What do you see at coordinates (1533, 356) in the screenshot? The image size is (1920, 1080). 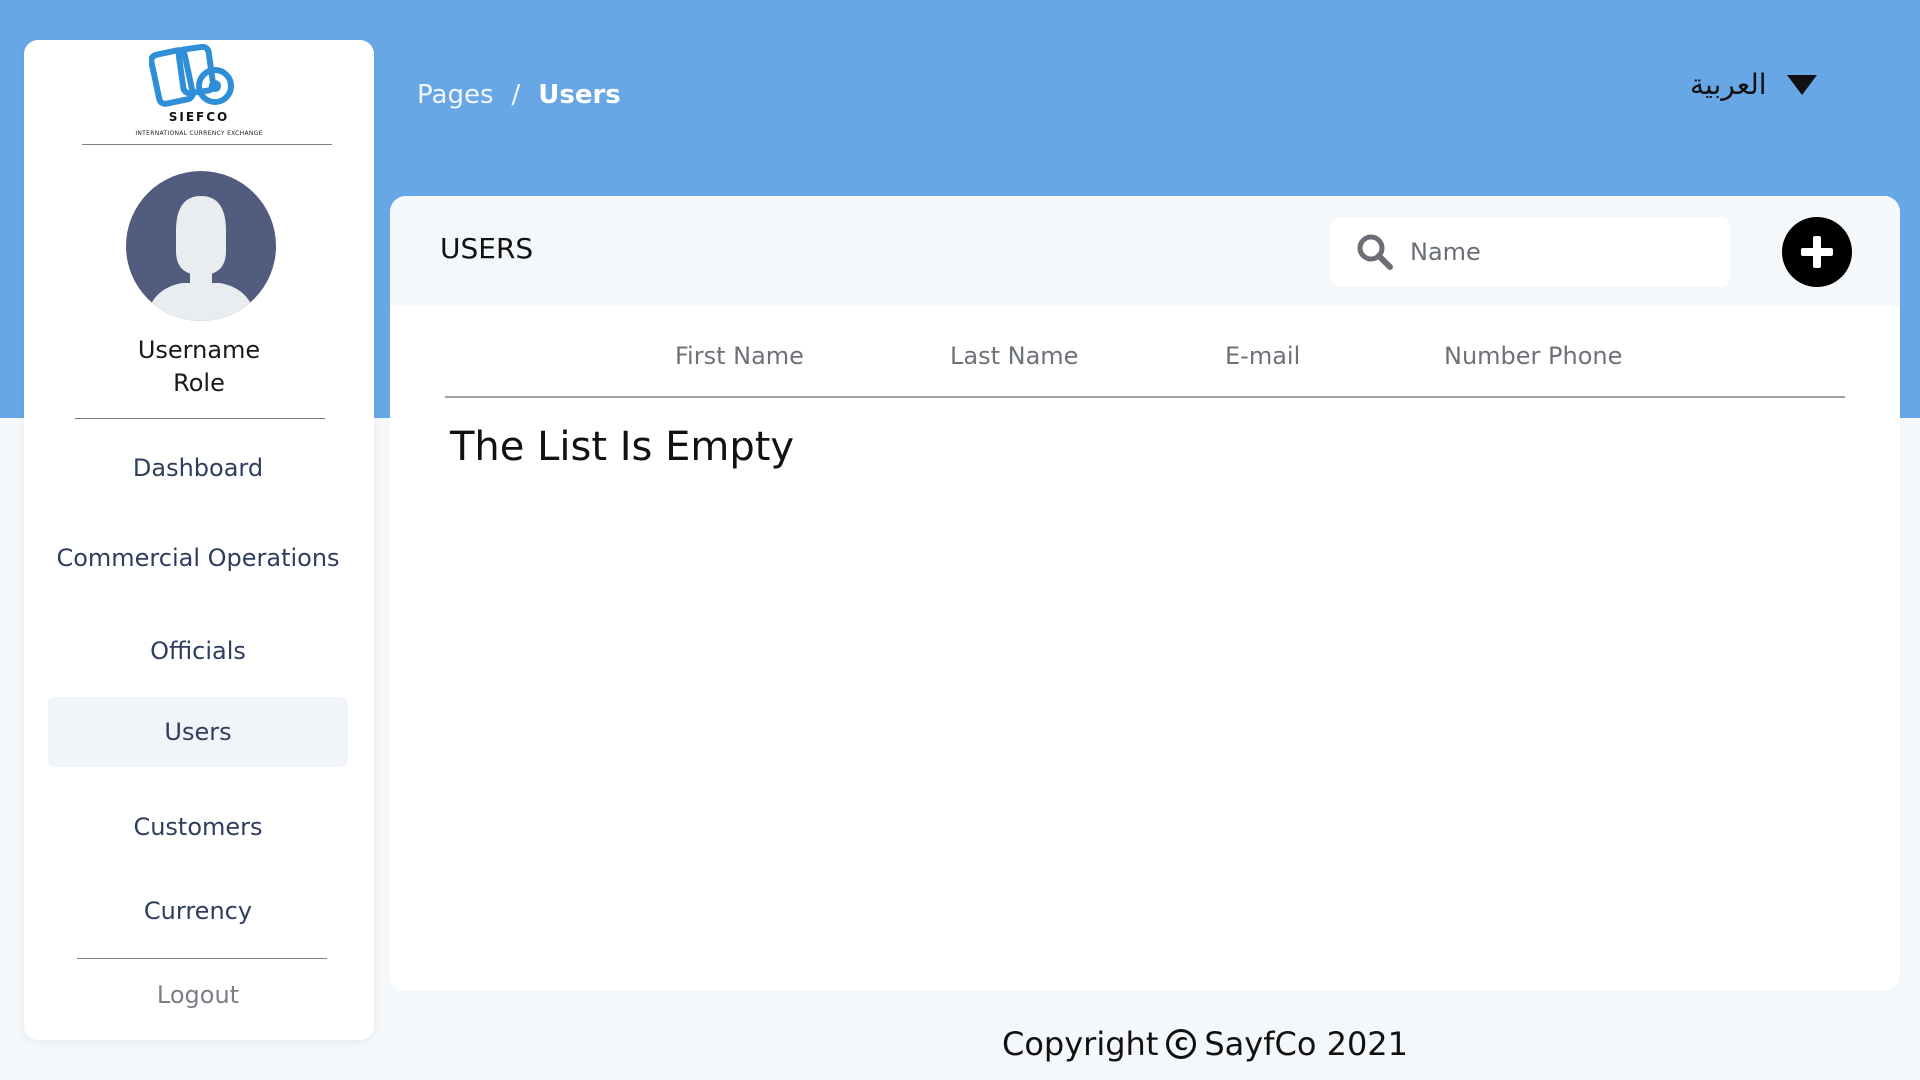 I see `column-header-phone: Number Phone` at bounding box center [1533, 356].